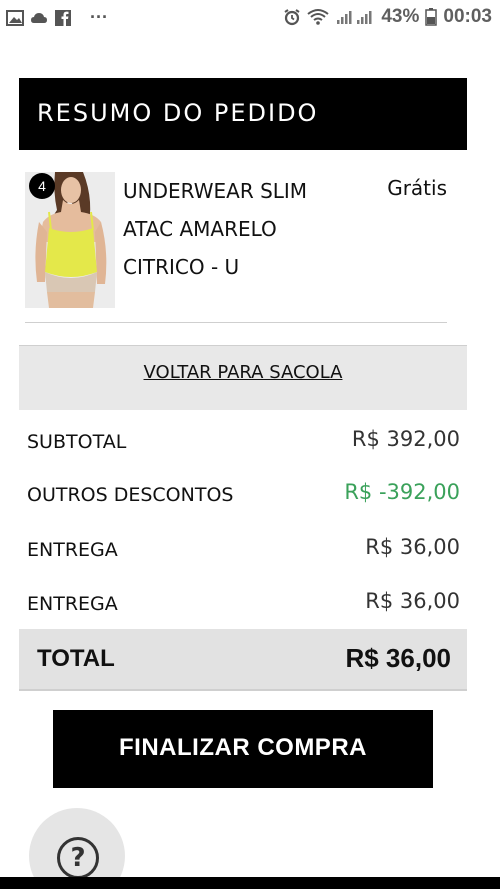  I want to click on status-right: 43% 00:03, so click(387, 17).